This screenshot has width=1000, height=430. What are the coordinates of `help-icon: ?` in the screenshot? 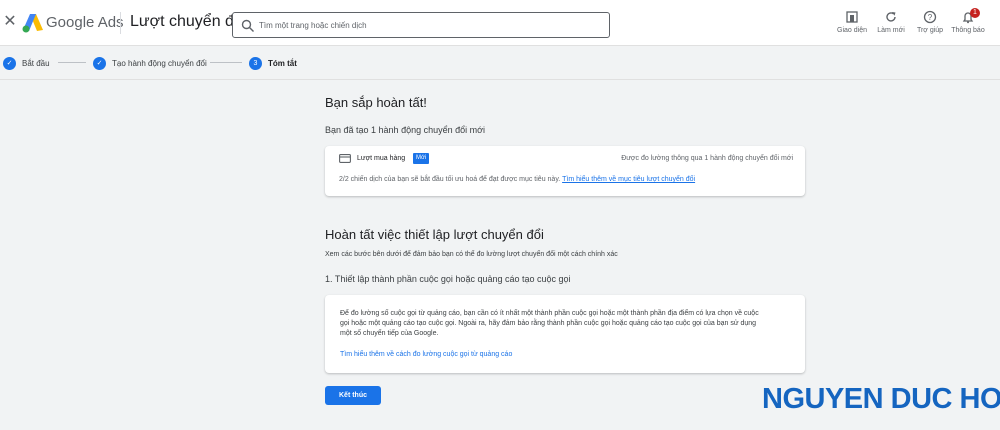 It's located at (930, 17).